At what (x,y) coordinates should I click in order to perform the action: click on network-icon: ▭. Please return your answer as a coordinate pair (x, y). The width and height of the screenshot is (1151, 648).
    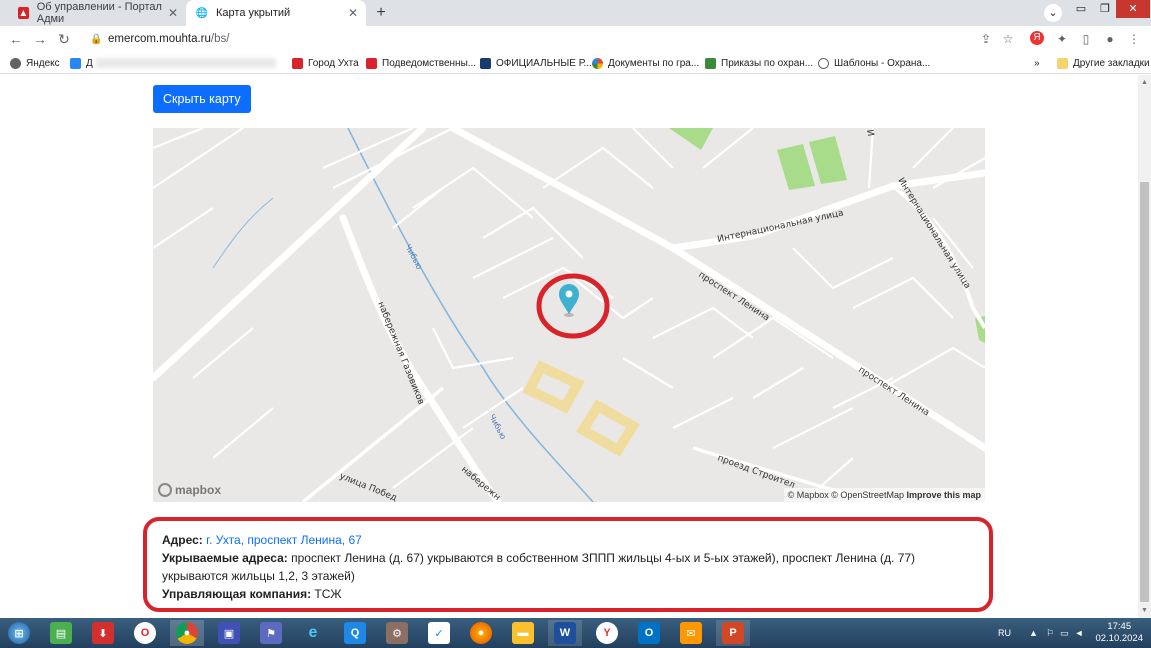
    Looking at the image, I should click on (1064, 633).